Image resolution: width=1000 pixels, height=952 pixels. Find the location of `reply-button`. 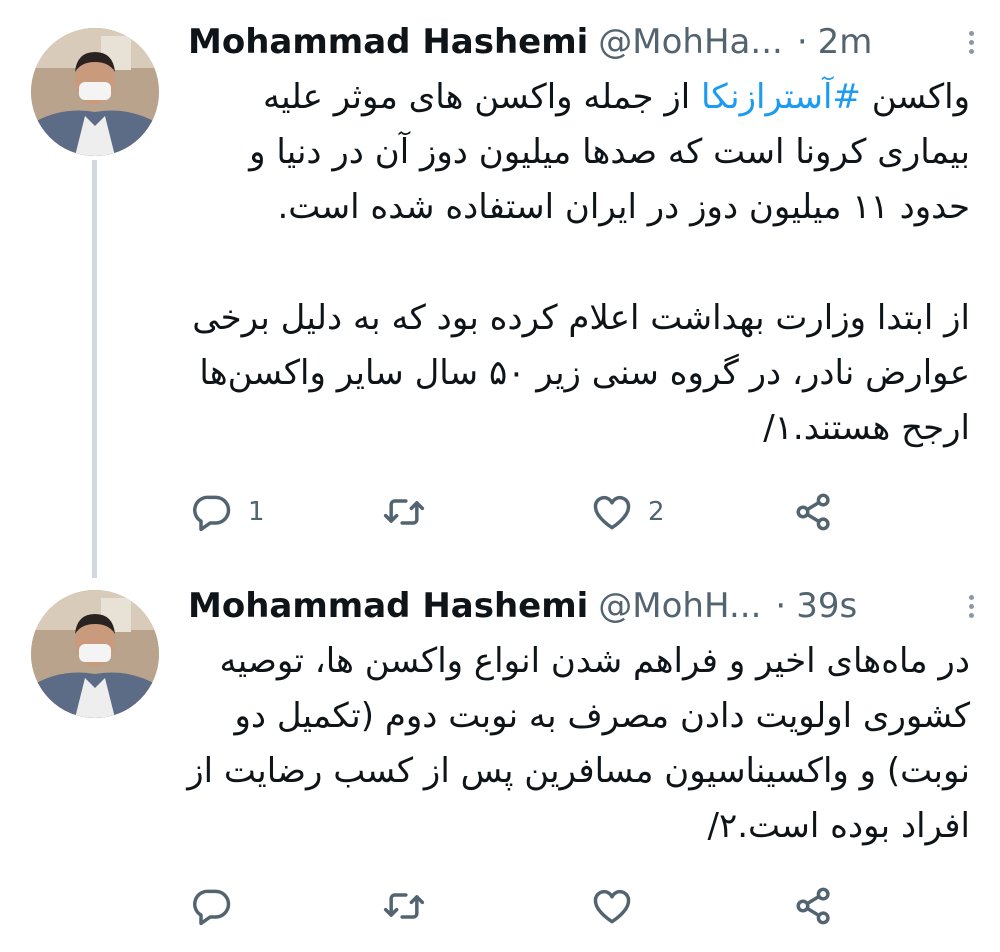

reply-button is located at coordinates (219, 906).